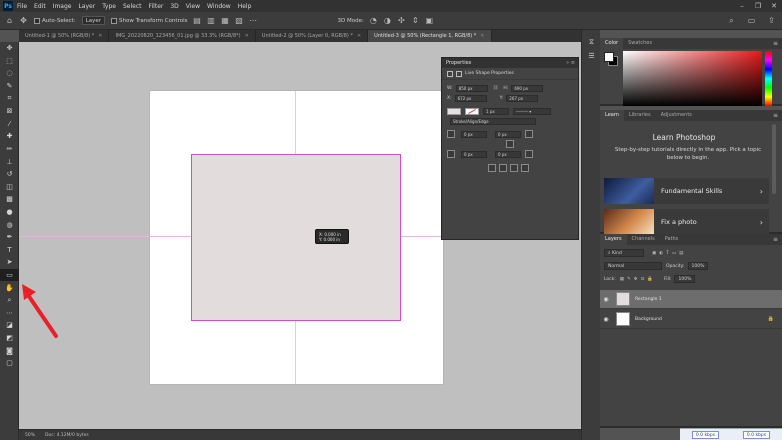  I want to click on x-field: 672 px, so click(470, 98).